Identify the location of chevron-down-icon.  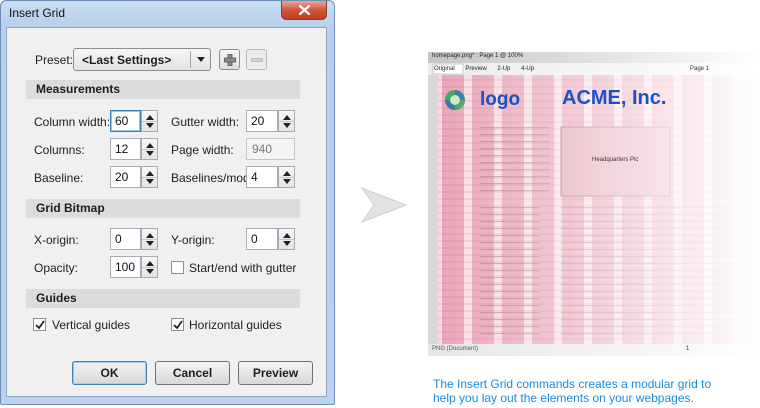
(201, 59).